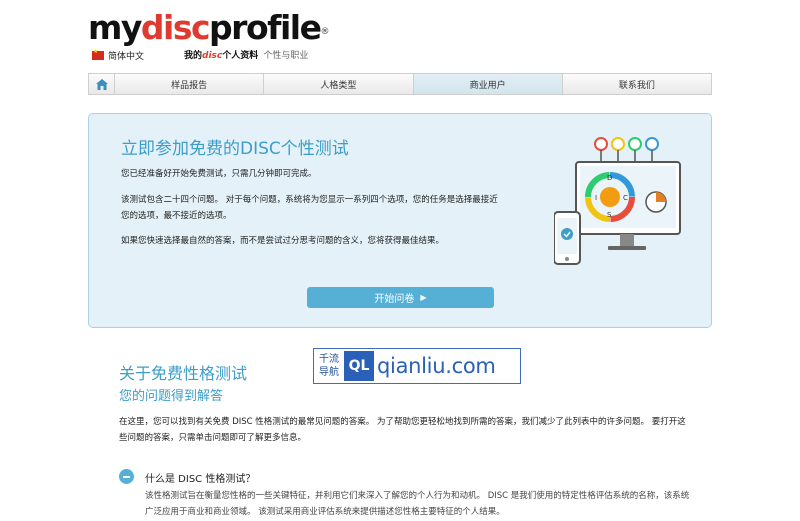 This screenshot has width=800, height=521. I want to click on disc-letter-c: C, so click(625, 198).